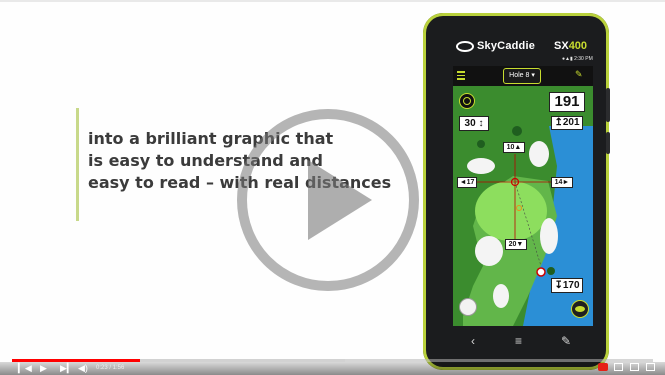 Image resolution: width=665 pixels, height=375 pixels. Describe the element at coordinates (506, 46) in the screenshot. I see `brand-name: SkyCaddie` at that location.